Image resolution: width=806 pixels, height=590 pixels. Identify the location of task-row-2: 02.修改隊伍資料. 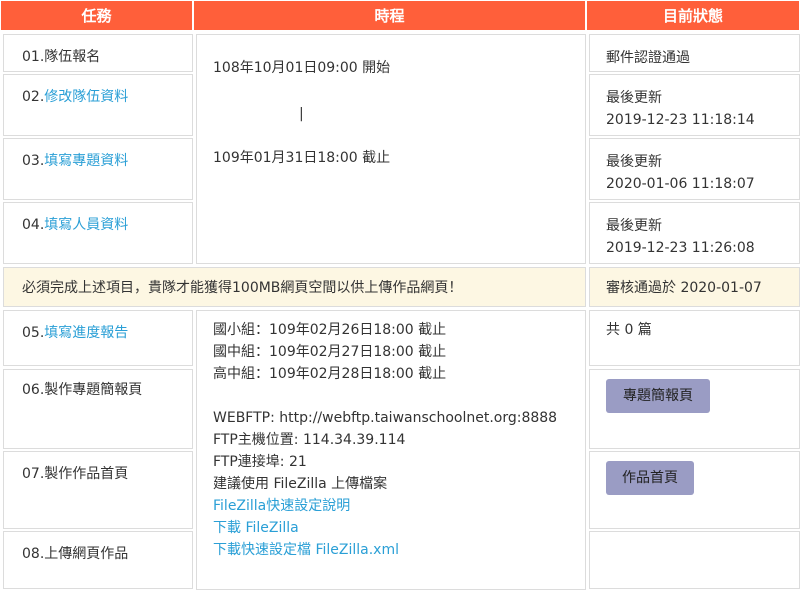
(98, 105).